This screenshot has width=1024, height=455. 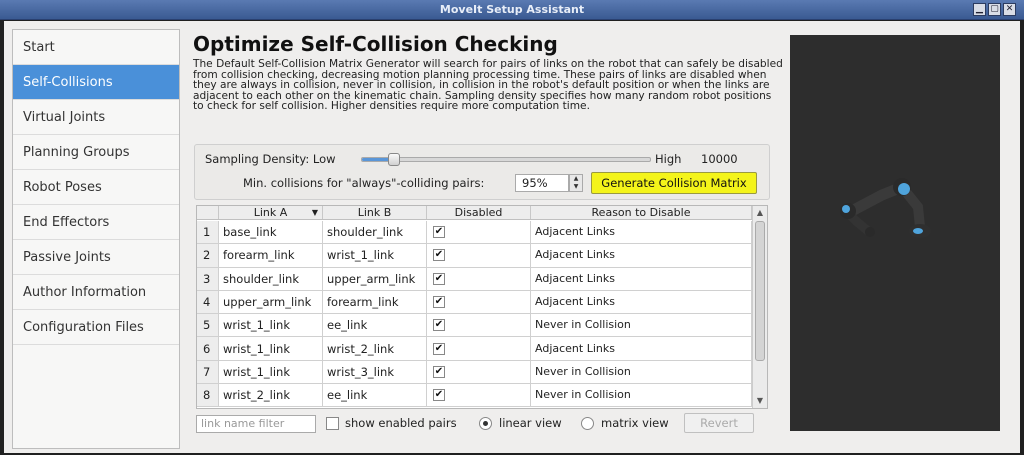 What do you see at coordinates (375, 372) in the screenshot?
I see `cell-link-b: wrist_3_link` at bounding box center [375, 372].